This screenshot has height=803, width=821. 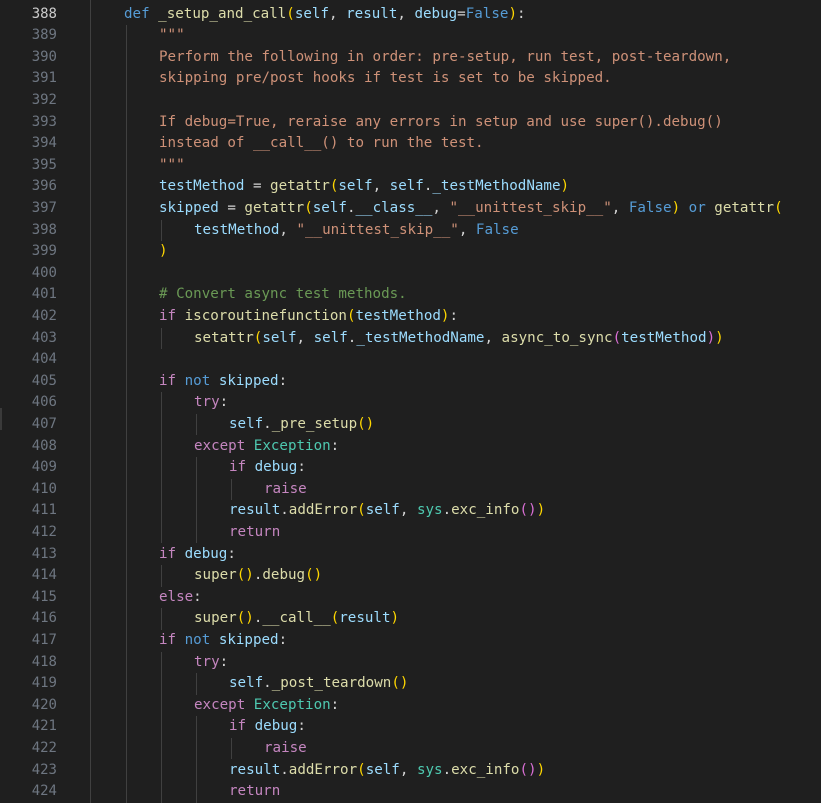 What do you see at coordinates (44, 402) in the screenshot?
I see `line-number: 406` at bounding box center [44, 402].